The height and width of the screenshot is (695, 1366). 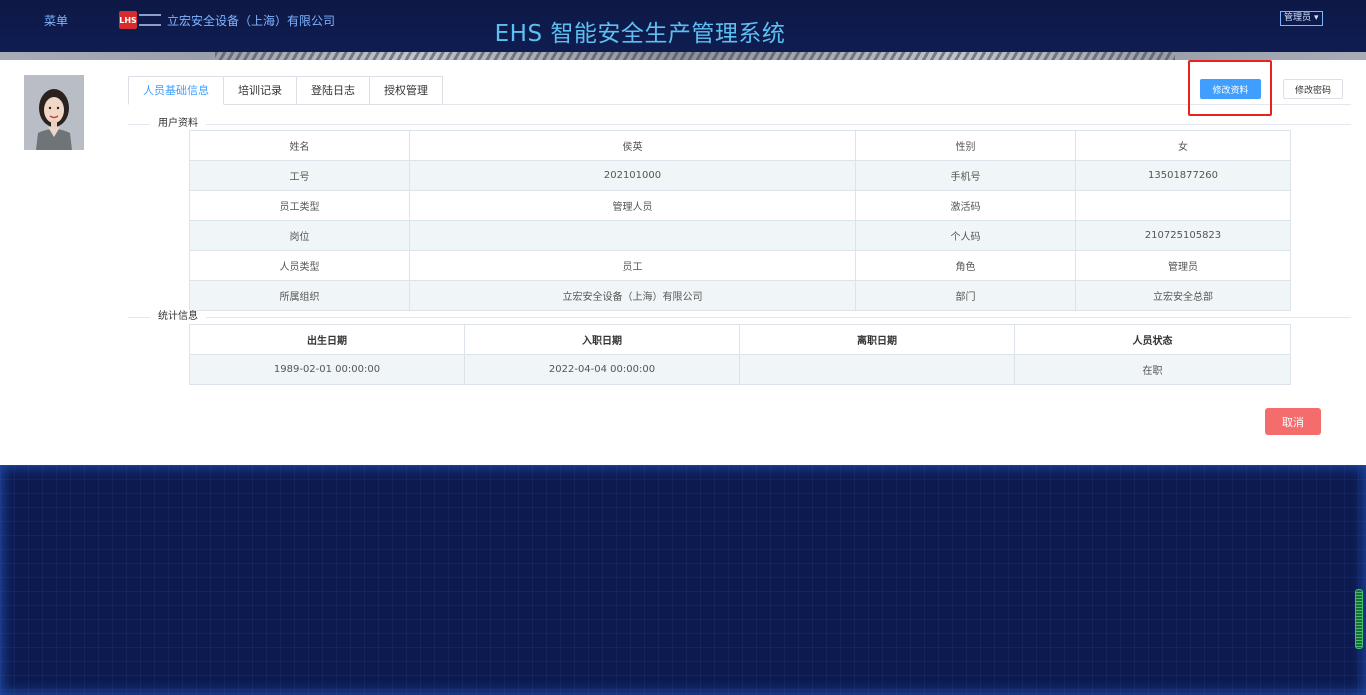 I want to click on logo-mark-icon: LHS, so click(x=128, y=20).